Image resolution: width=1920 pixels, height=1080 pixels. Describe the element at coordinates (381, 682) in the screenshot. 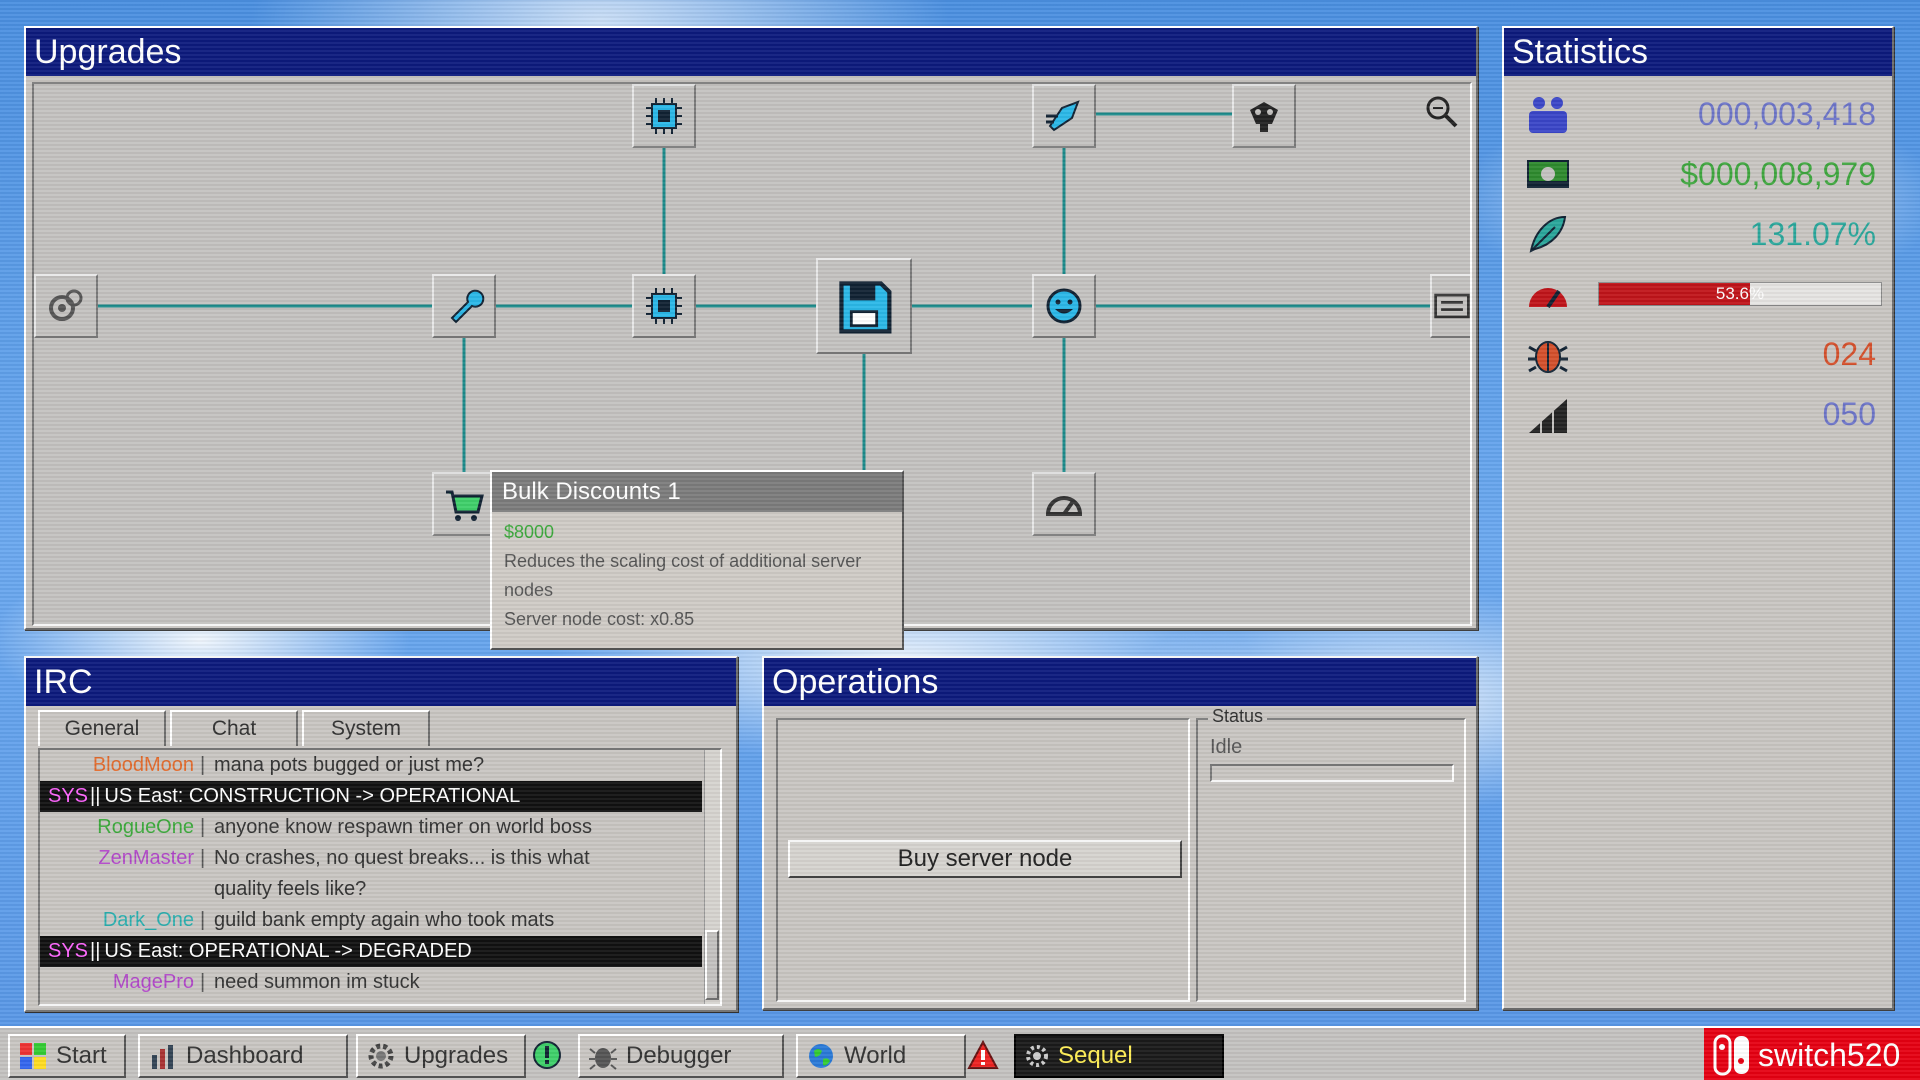

I see `irc-title: IRC` at that location.